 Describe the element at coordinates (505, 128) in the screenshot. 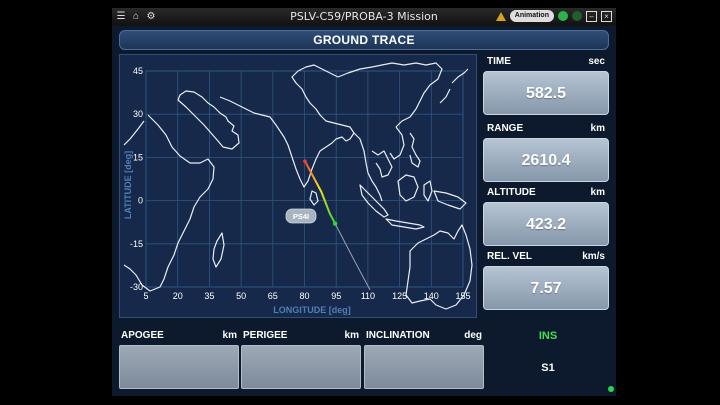

I see `readout-label: RANGE` at that location.